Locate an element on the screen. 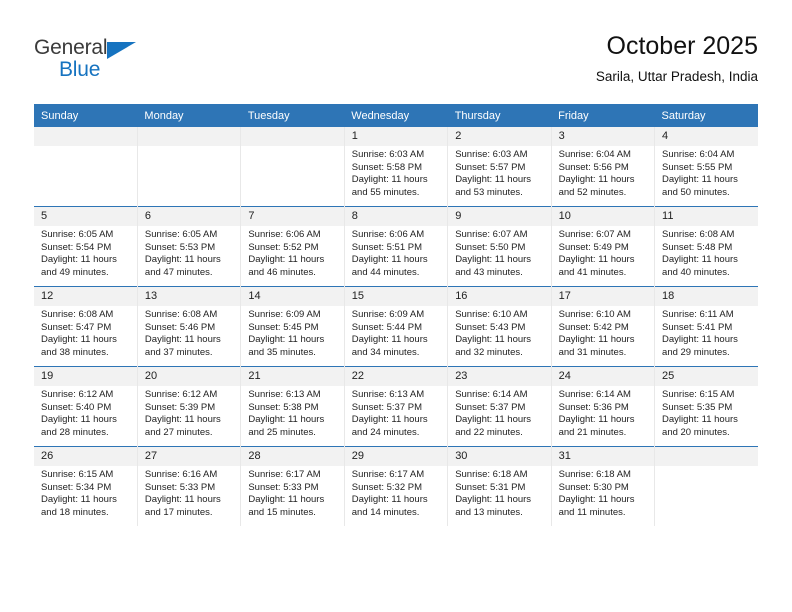  sunset-text: Sunset: 5:32 PM is located at coordinates (386, 487).